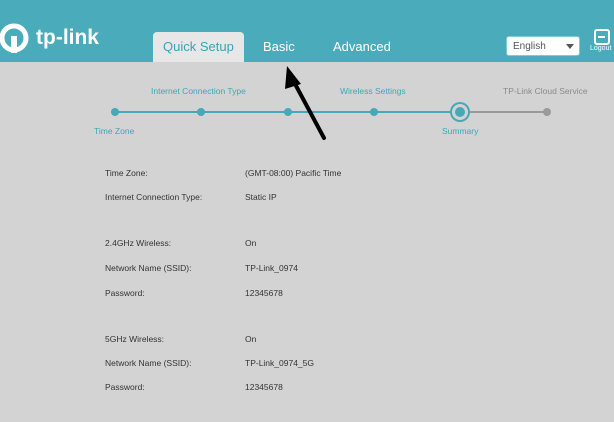 This screenshot has width=614, height=422. Describe the element at coordinates (374, 112) in the screenshot. I see `step-dot-wireless-settings` at that location.